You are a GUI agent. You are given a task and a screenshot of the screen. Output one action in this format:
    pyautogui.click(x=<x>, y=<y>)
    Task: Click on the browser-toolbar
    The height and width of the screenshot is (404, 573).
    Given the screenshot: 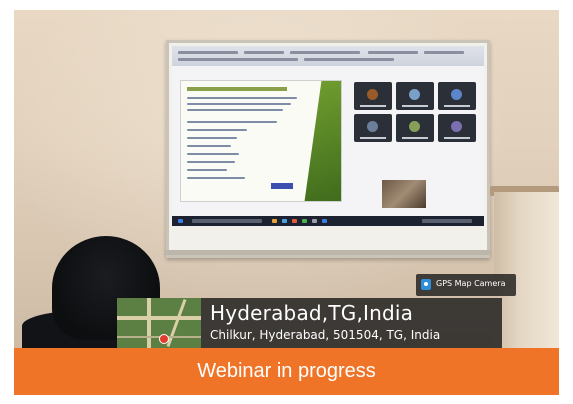 What is the action you would take?
    pyautogui.click(x=328, y=56)
    